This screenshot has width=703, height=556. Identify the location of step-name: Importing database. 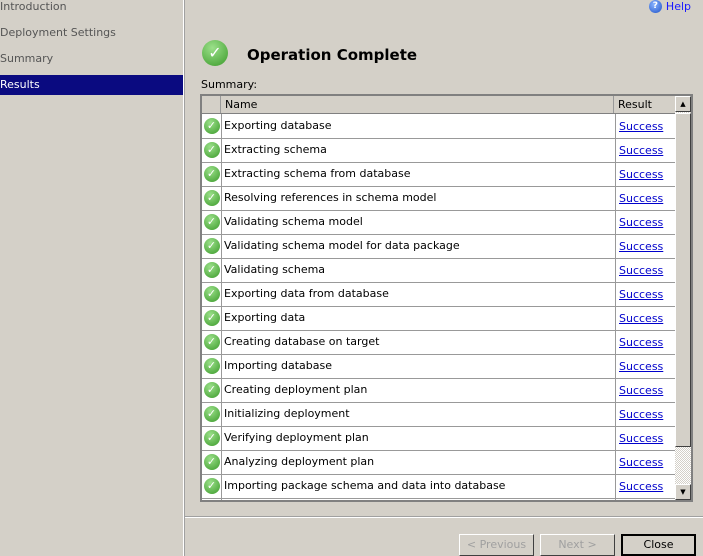
(419, 366).